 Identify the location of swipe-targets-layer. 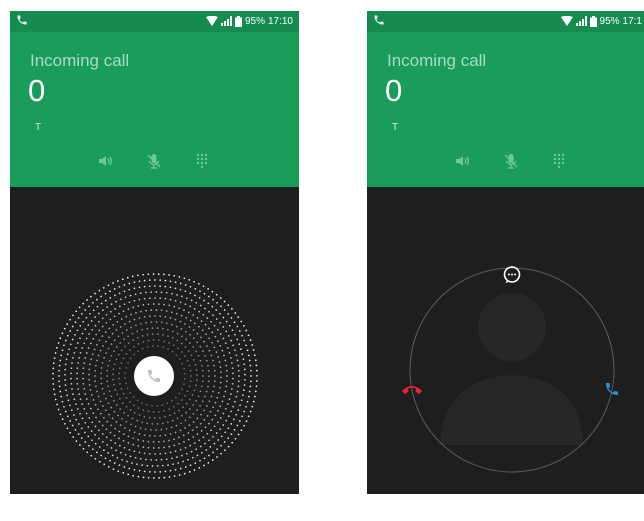
(512, 370).